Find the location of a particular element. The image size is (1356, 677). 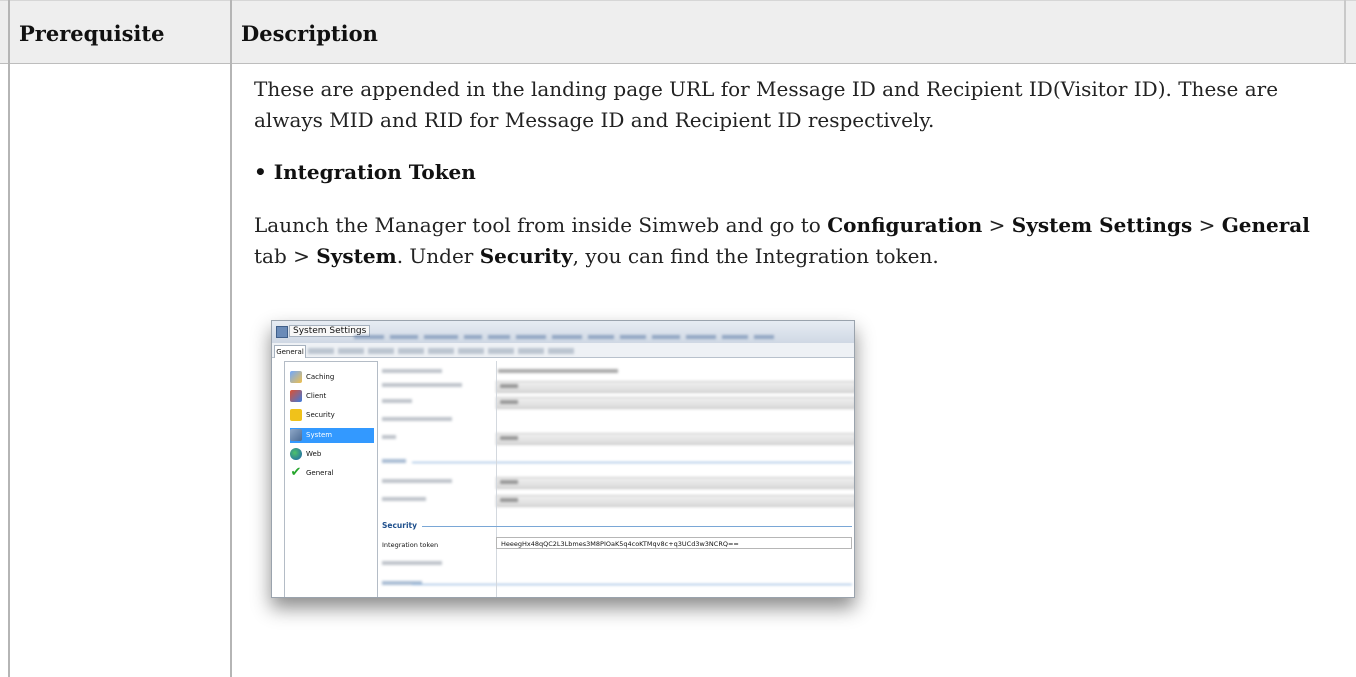

blurred-toolbar-menu is located at coordinates (602, 331).